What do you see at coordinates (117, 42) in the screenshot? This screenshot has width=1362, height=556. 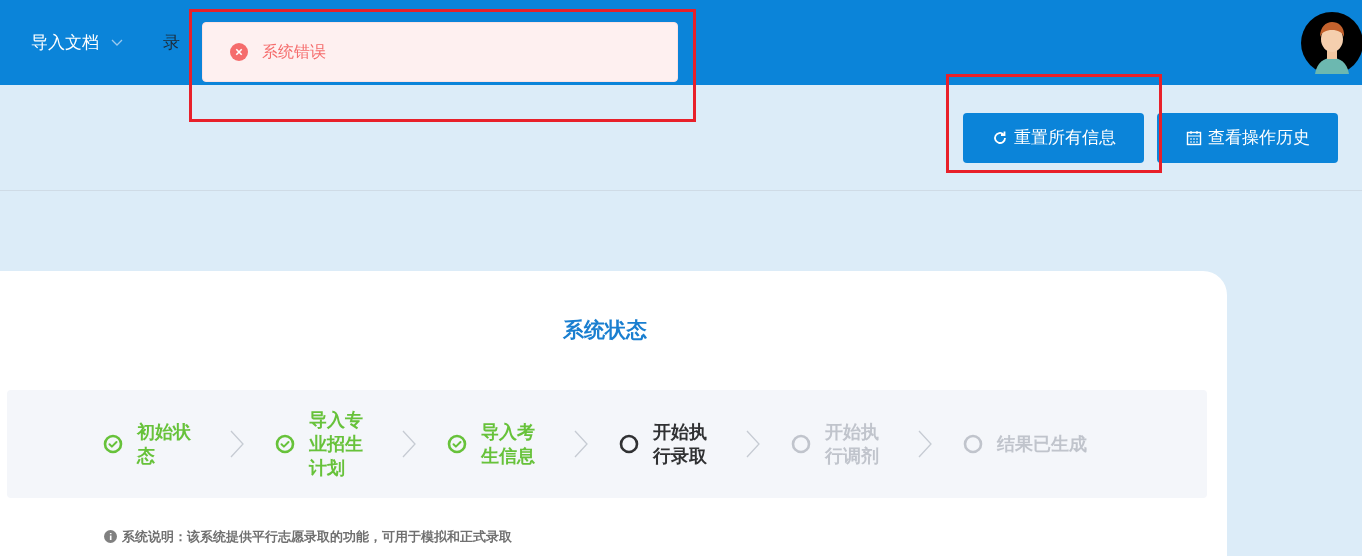 I see `chevron-down-icon` at bounding box center [117, 42].